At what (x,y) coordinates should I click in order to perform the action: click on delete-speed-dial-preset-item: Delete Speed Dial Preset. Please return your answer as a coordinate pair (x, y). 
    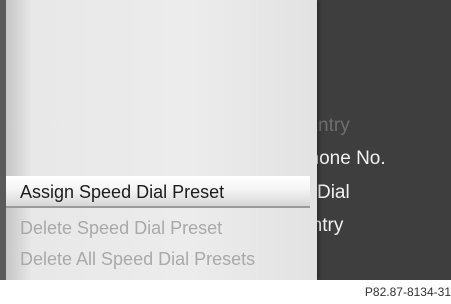
    Looking at the image, I should click on (158, 228).